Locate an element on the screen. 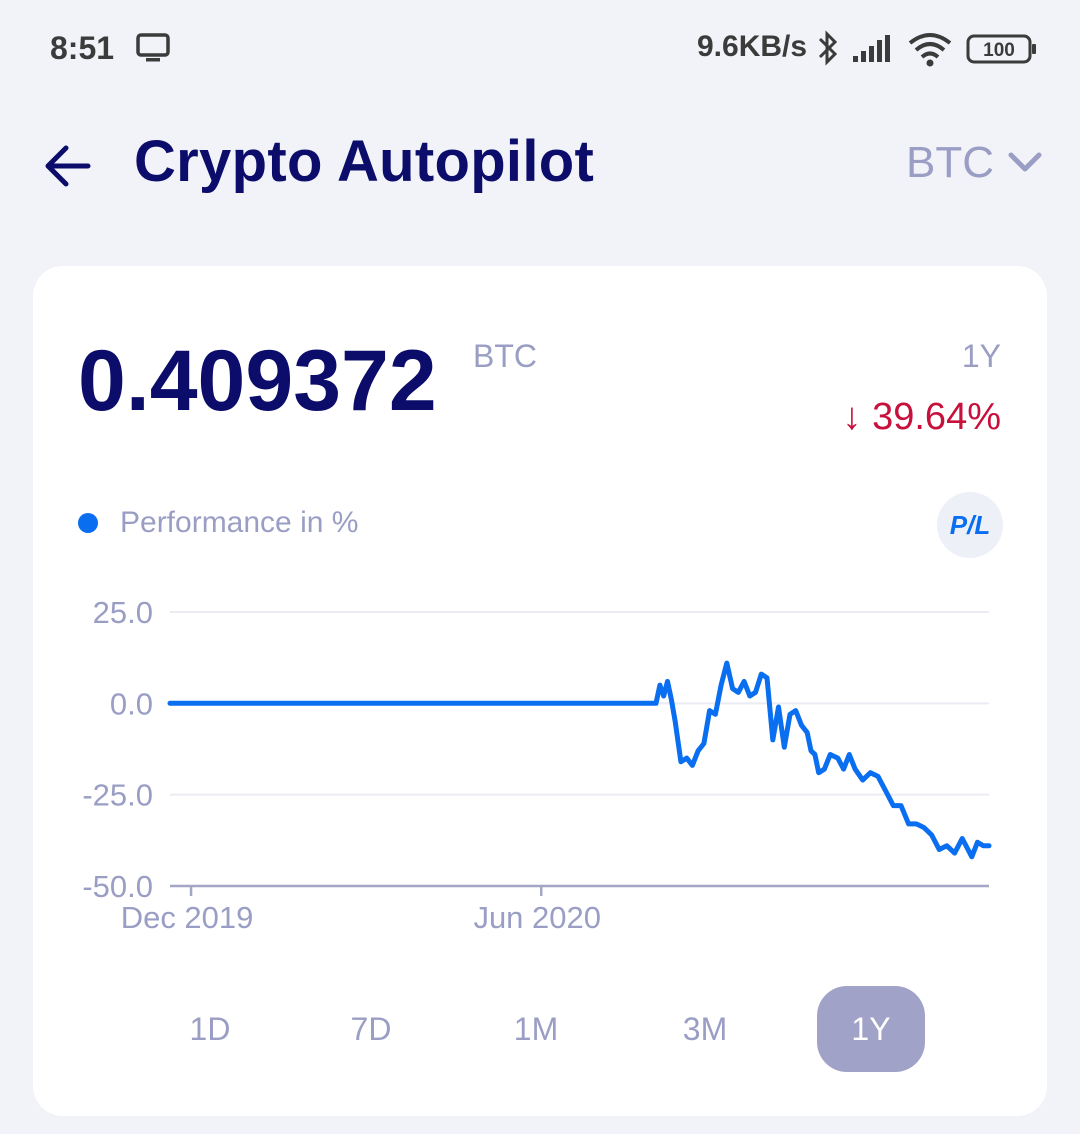 The width and height of the screenshot is (1080, 1134). bluetooth-icon is located at coordinates (828, 48).